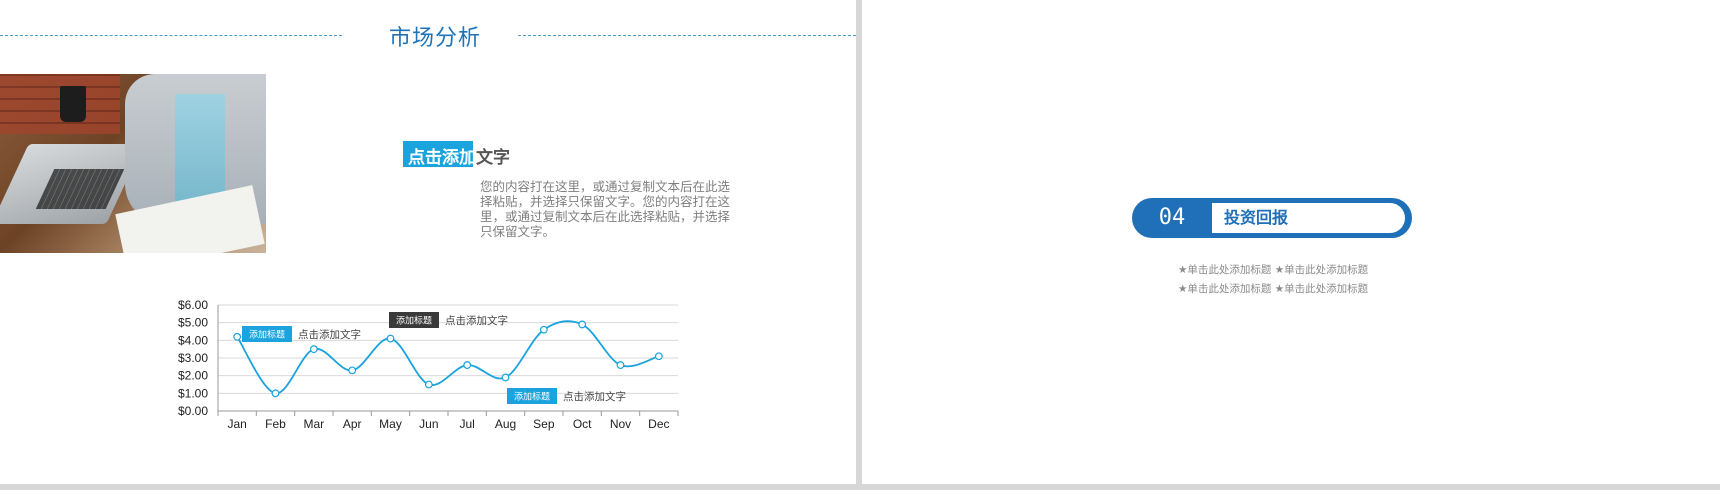 The width and height of the screenshot is (1720, 490). I want to click on title-divider-right, so click(687, 35).